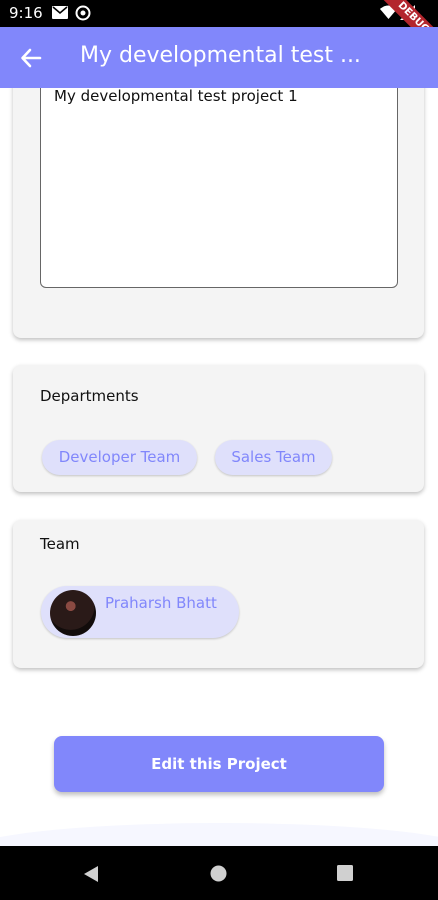  I want to click on mail-icon, so click(60, 12).